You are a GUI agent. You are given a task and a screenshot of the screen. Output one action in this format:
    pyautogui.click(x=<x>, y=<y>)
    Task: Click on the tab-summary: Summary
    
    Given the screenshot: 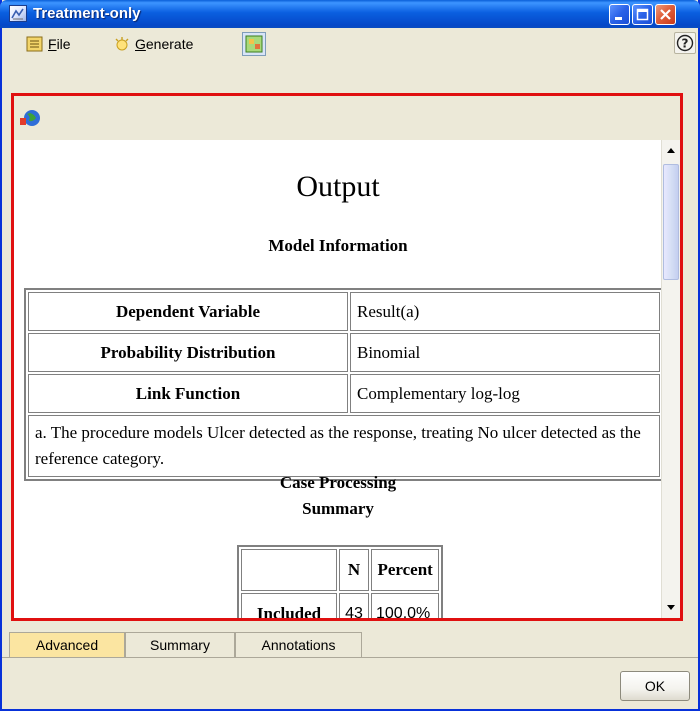 What is the action you would take?
    pyautogui.click(x=180, y=644)
    